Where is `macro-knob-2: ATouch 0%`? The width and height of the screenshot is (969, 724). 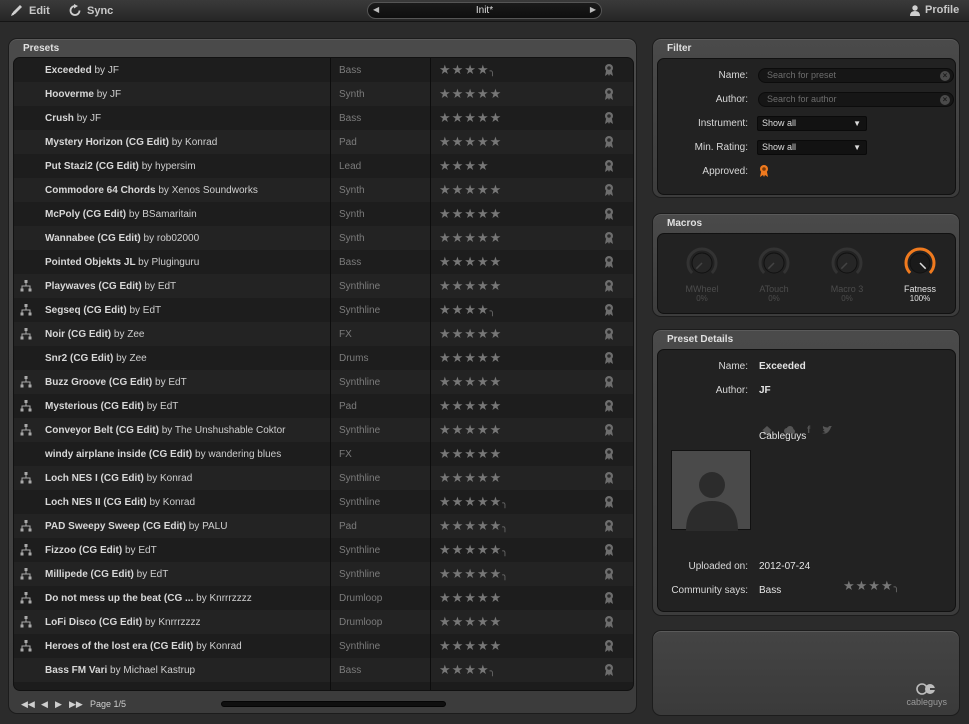 macro-knob-2: ATouch 0% is located at coordinates (774, 274).